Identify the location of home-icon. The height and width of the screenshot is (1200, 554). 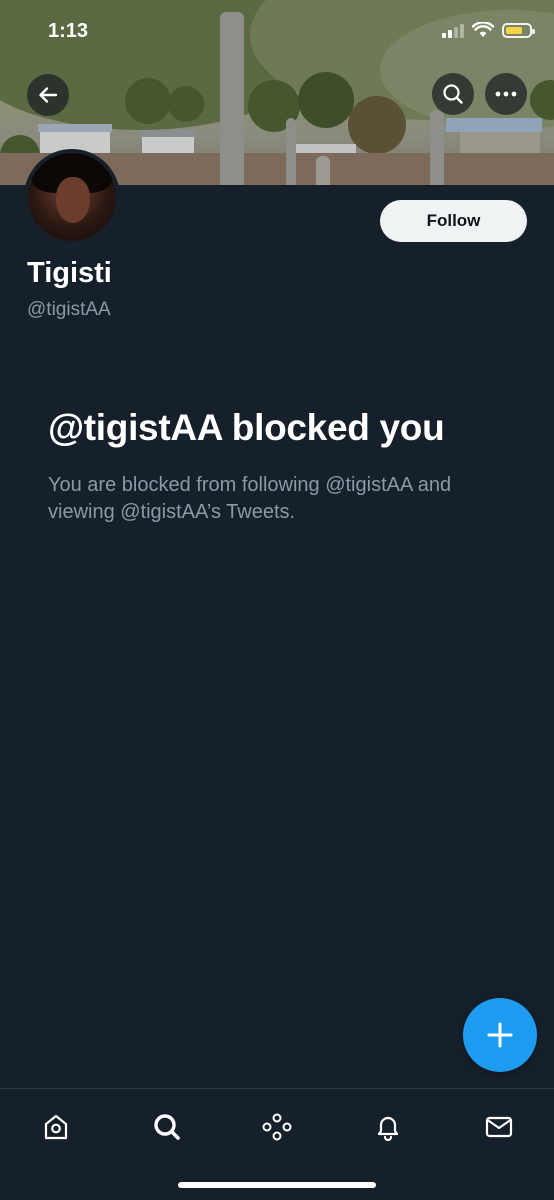
(56, 1127).